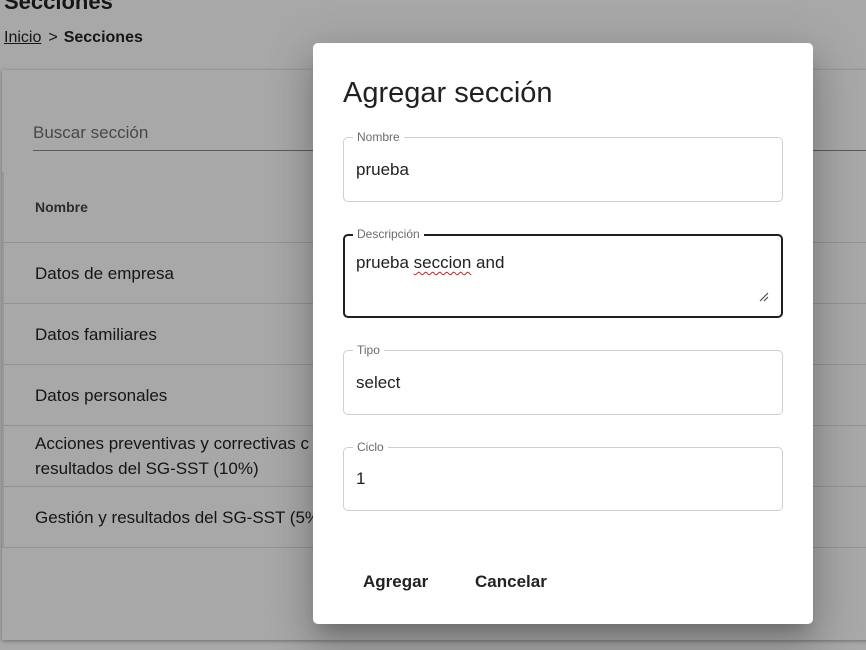  I want to click on cancel-button: Cancelar, so click(511, 582).